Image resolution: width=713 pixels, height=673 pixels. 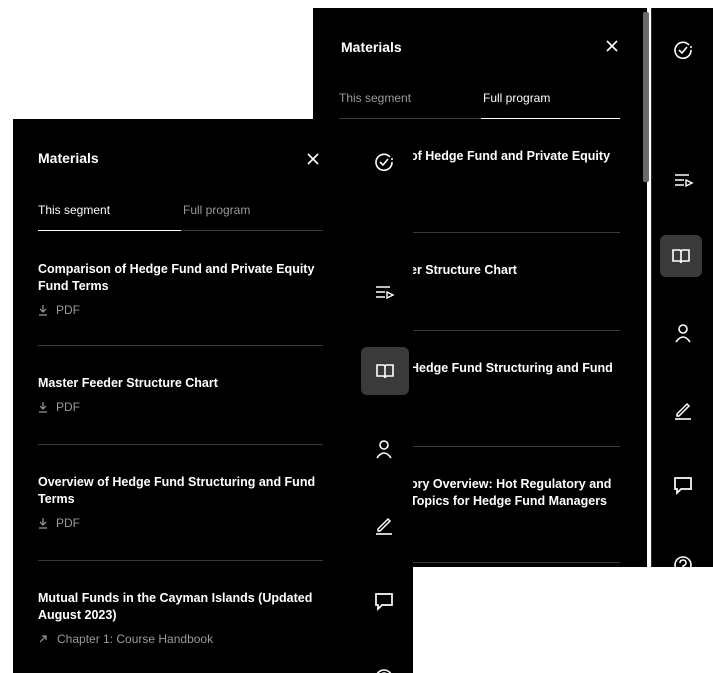 I want to click on scrollbar-thumb, so click(x=646, y=97).